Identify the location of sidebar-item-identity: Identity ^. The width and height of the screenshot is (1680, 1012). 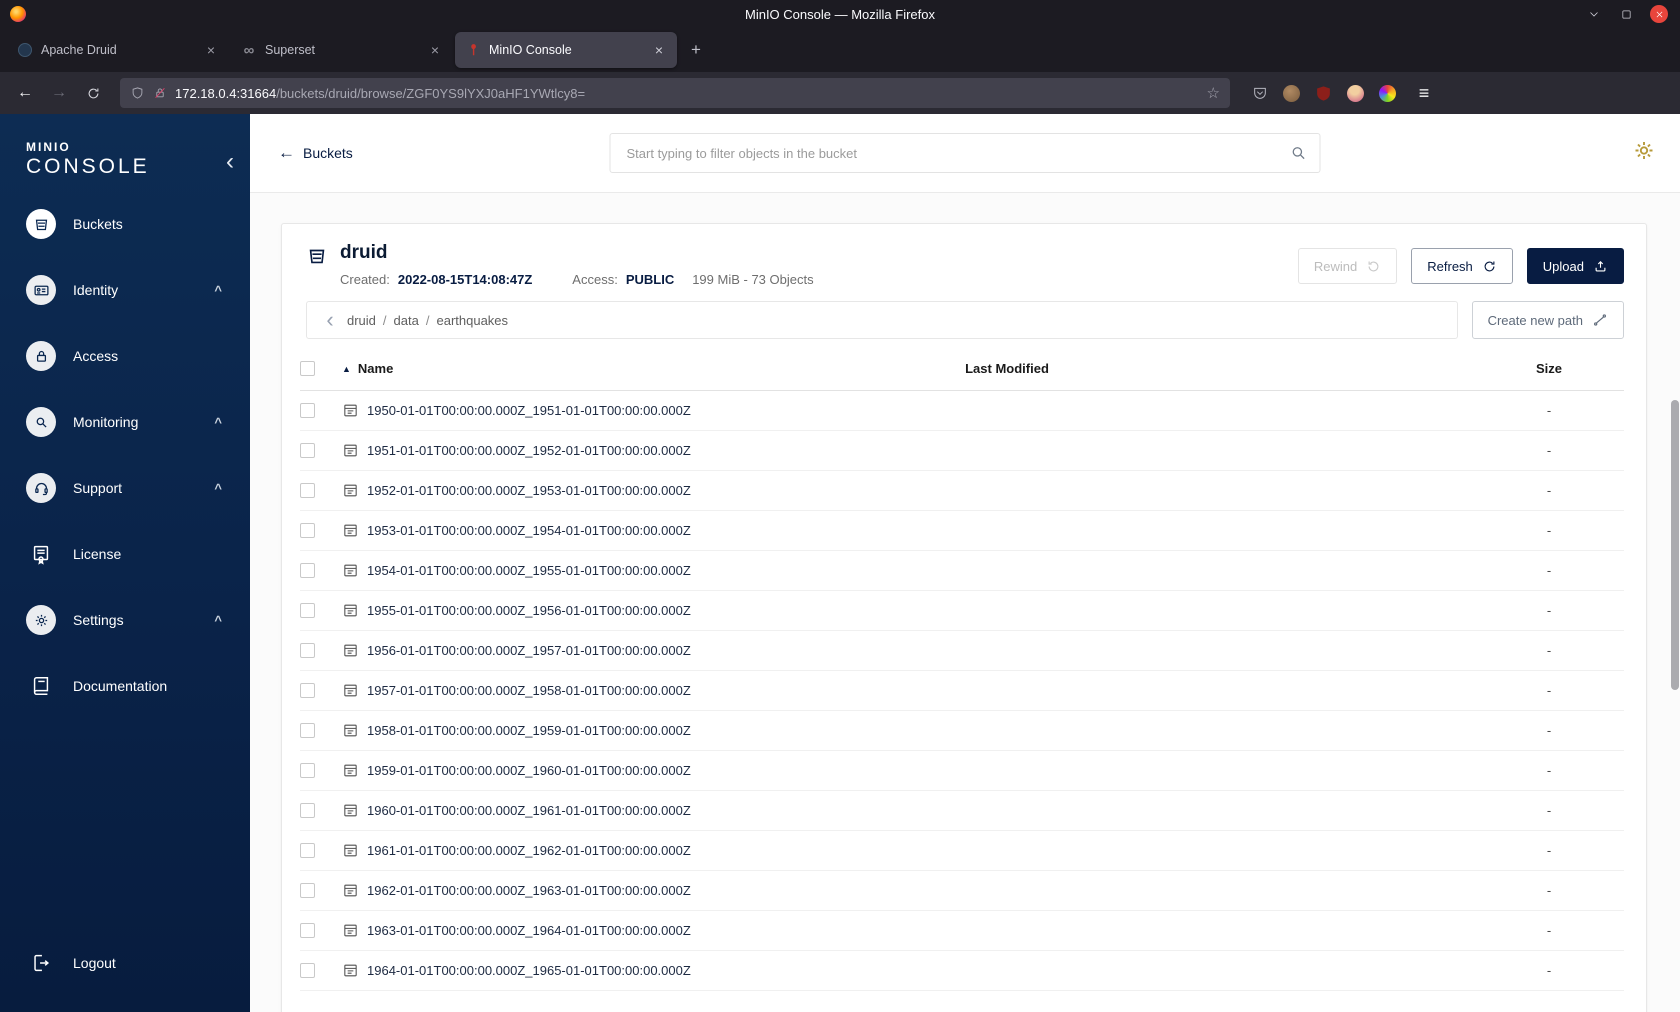
(125, 290).